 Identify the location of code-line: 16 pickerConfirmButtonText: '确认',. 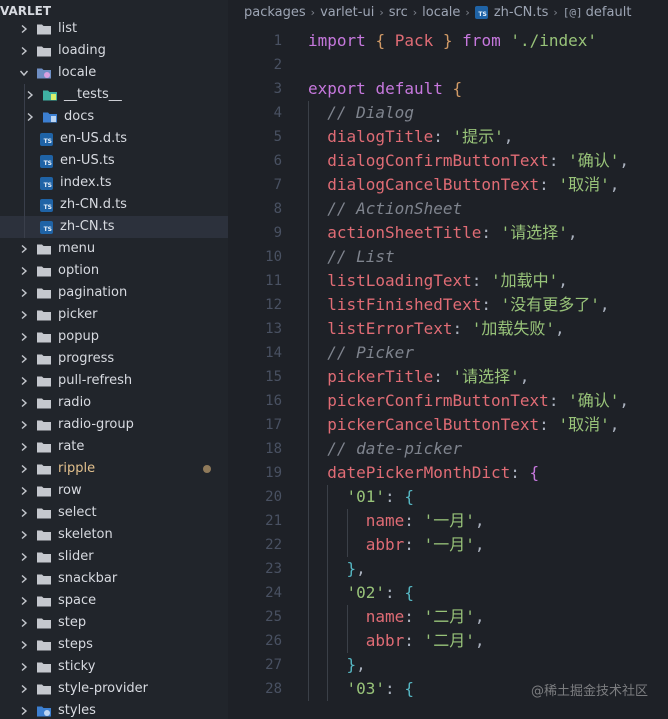
(448, 401).